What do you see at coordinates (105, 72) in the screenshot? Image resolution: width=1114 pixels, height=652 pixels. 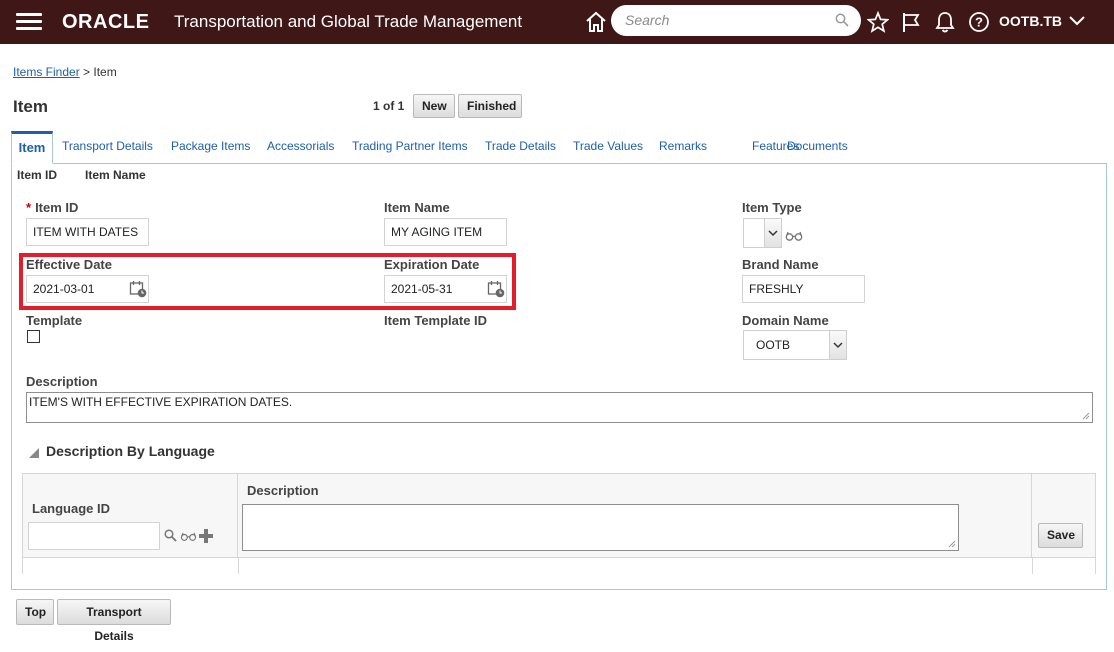 I see `breadcrumb-current: Item` at bounding box center [105, 72].